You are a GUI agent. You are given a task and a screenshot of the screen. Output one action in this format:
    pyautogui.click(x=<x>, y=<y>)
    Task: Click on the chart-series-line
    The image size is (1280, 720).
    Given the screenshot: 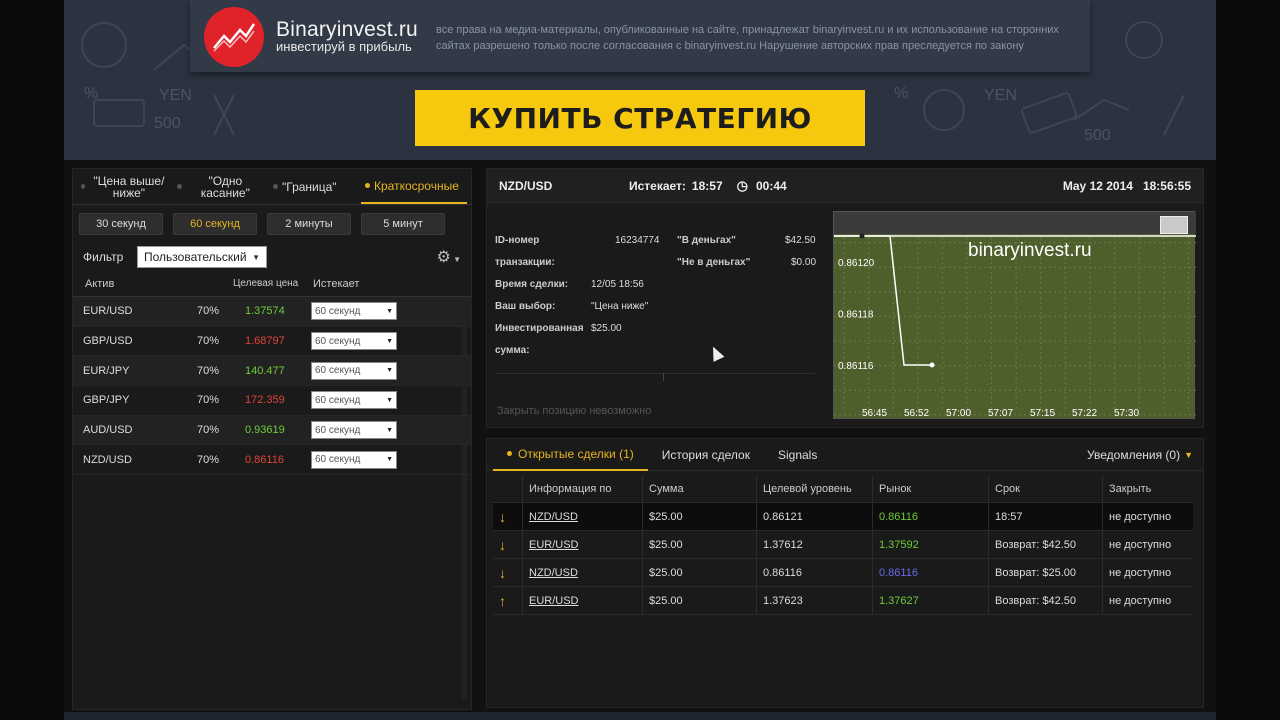 What is the action you would take?
    pyautogui.click(x=883, y=300)
    